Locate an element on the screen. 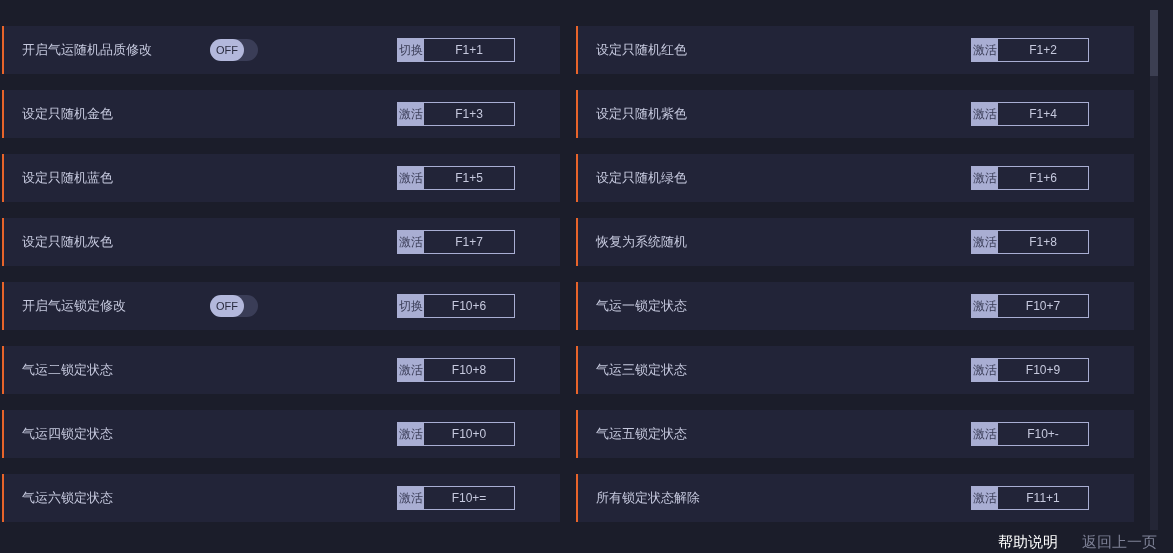 This screenshot has height=553, width=1173. option-label: 设定只随机绿色 is located at coordinates (641, 178).